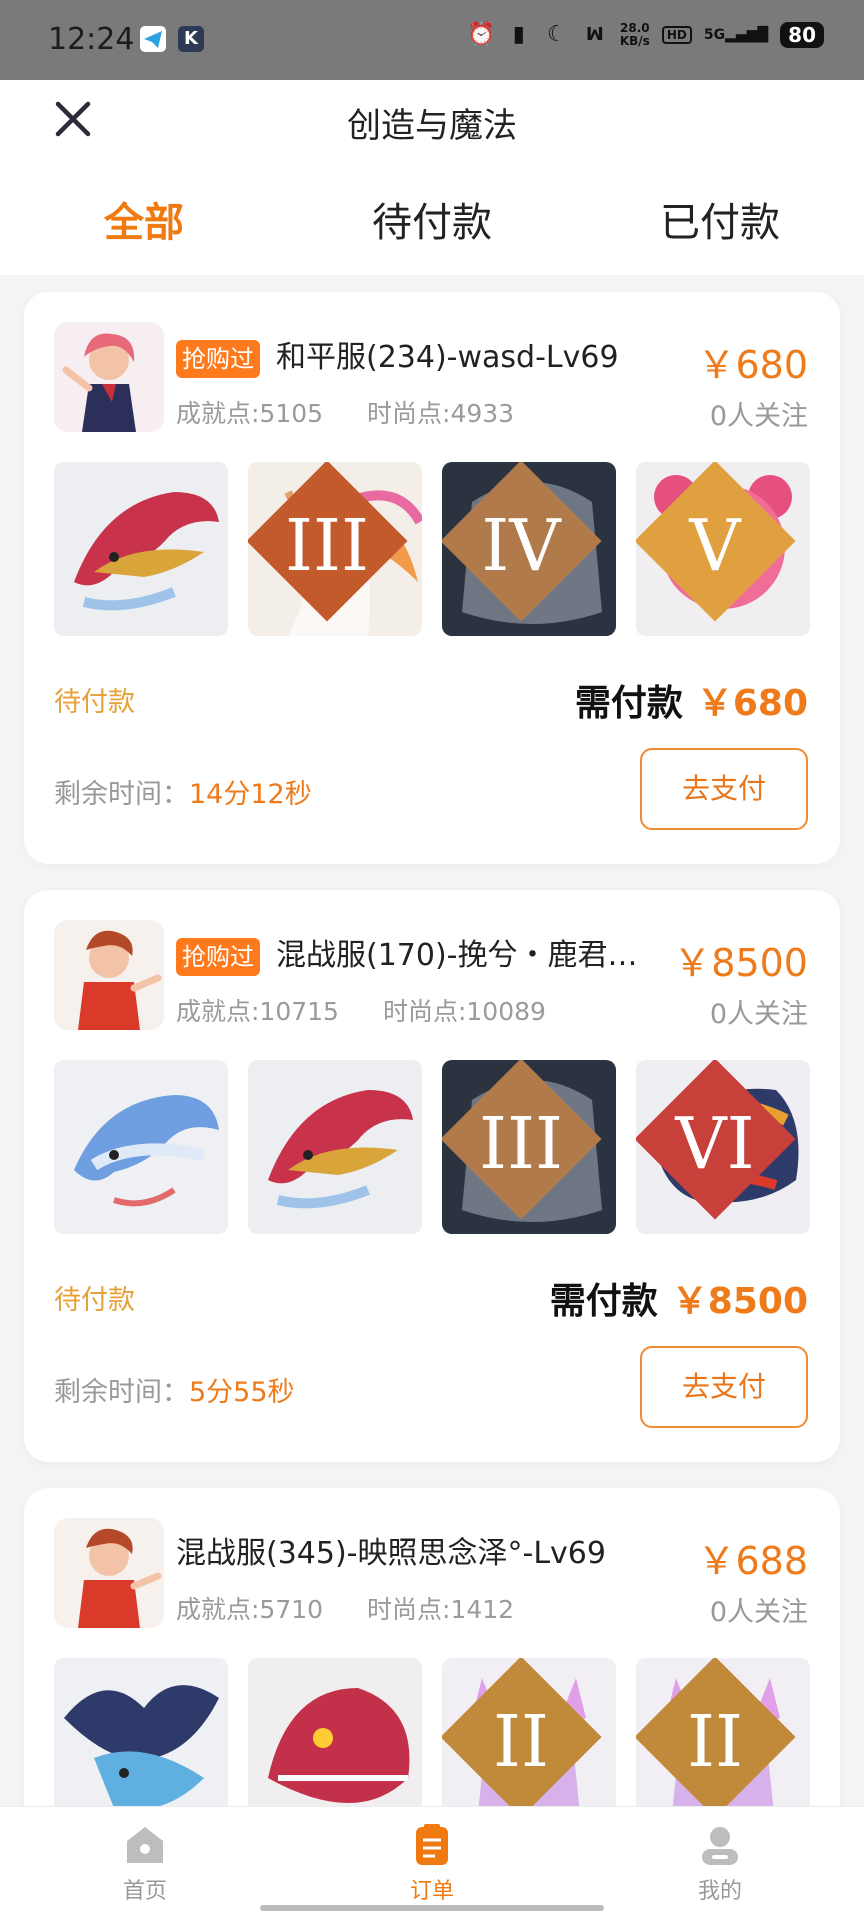  Describe the element at coordinates (739, 1301) in the screenshot. I see `amount-due-value: ￥8500` at that location.